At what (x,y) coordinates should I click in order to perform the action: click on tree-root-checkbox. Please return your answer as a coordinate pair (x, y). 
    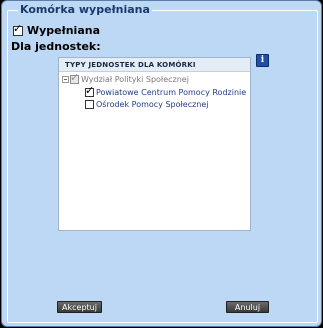
    Looking at the image, I should click on (74, 77).